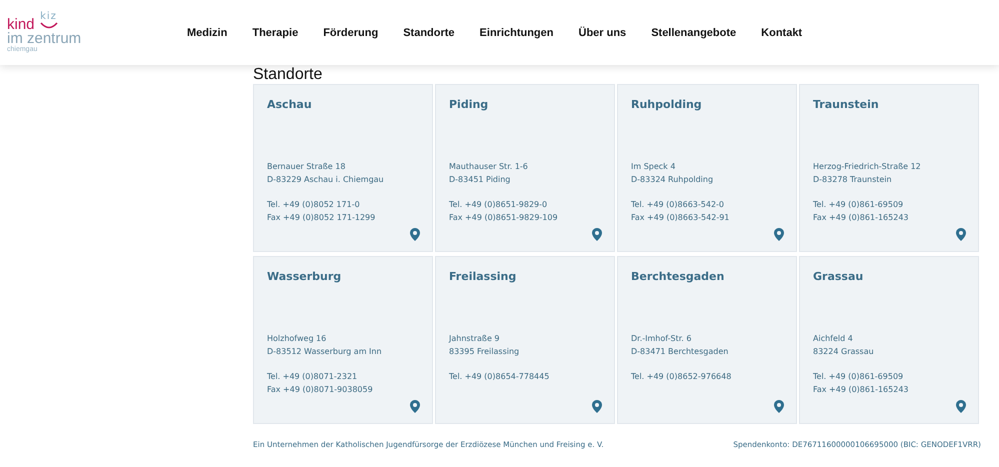 This screenshot has width=999, height=467. I want to click on smile-icon, so click(48, 26).